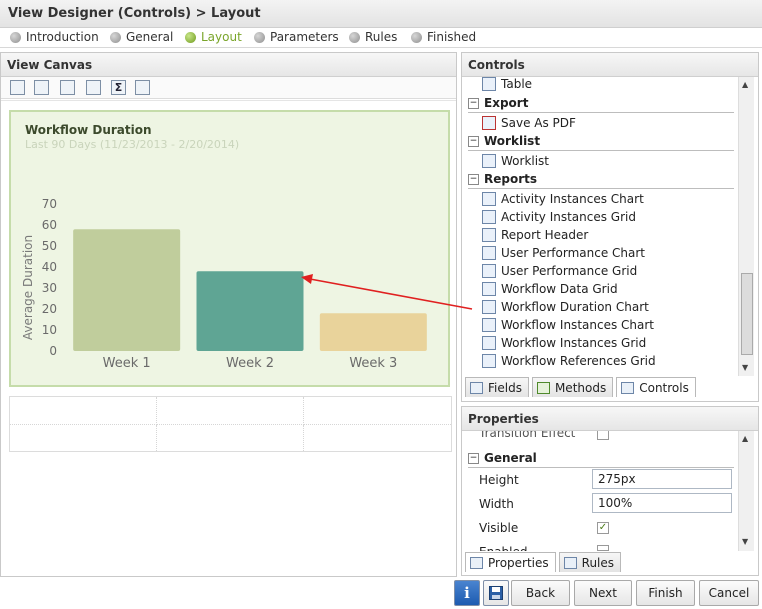 The height and width of the screenshot is (609, 762). What do you see at coordinates (452, 37) in the screenshot?
I see `step-label: Finished` at bounding box center [452, 37].